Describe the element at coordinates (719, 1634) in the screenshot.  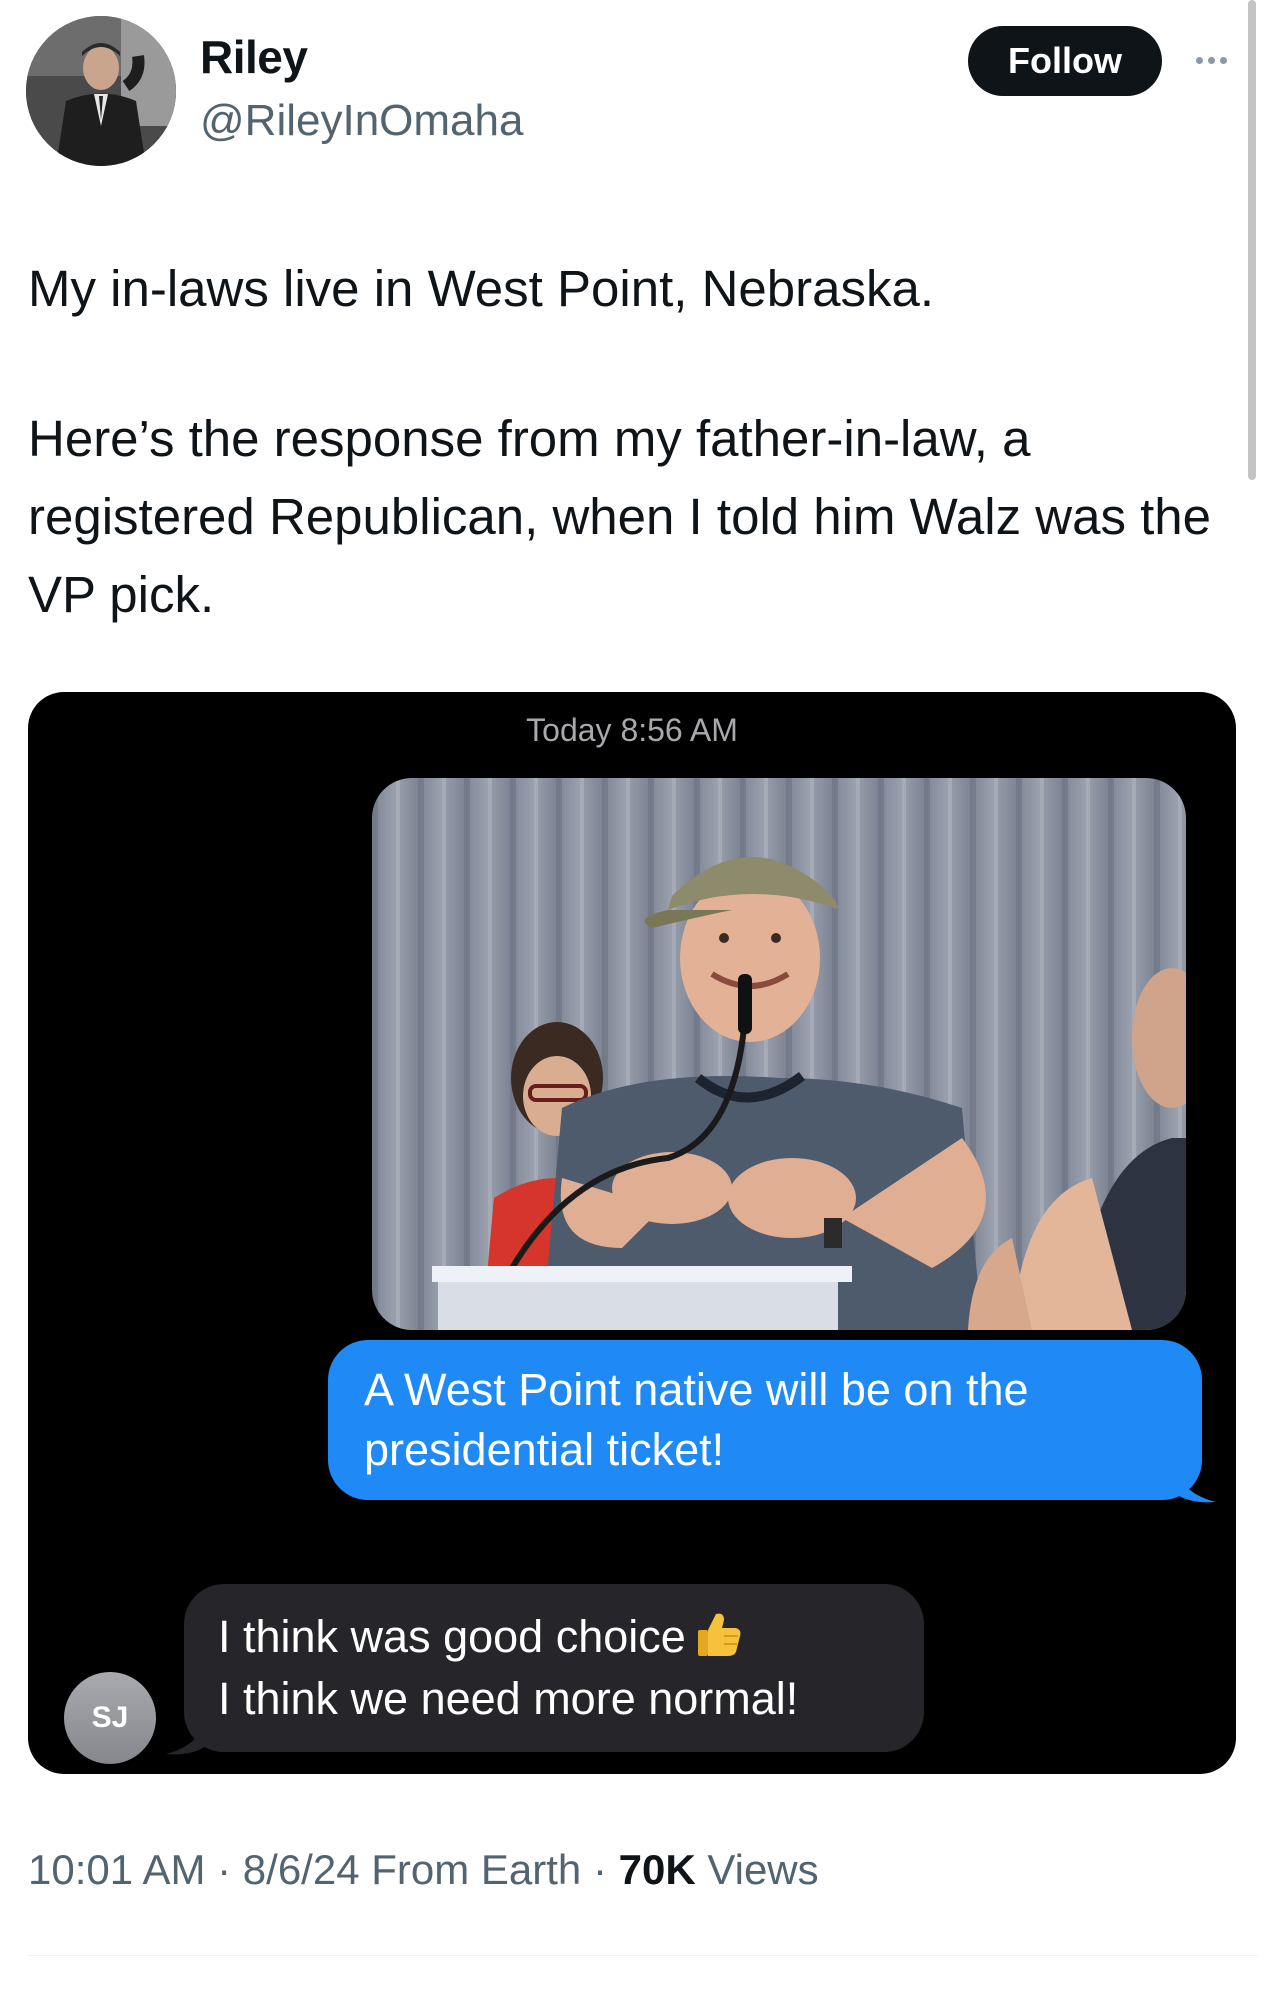
I see `thumbs-up-icon` at that location.